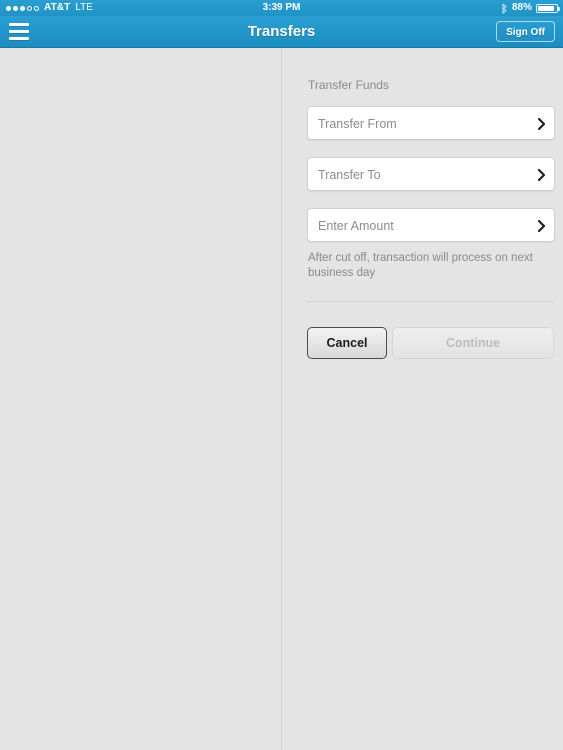 This screenshot has width=563, height=750. Describe the element at coordinates (504, 8) in the screenshot. I see `bluetooth-icon` at that location.